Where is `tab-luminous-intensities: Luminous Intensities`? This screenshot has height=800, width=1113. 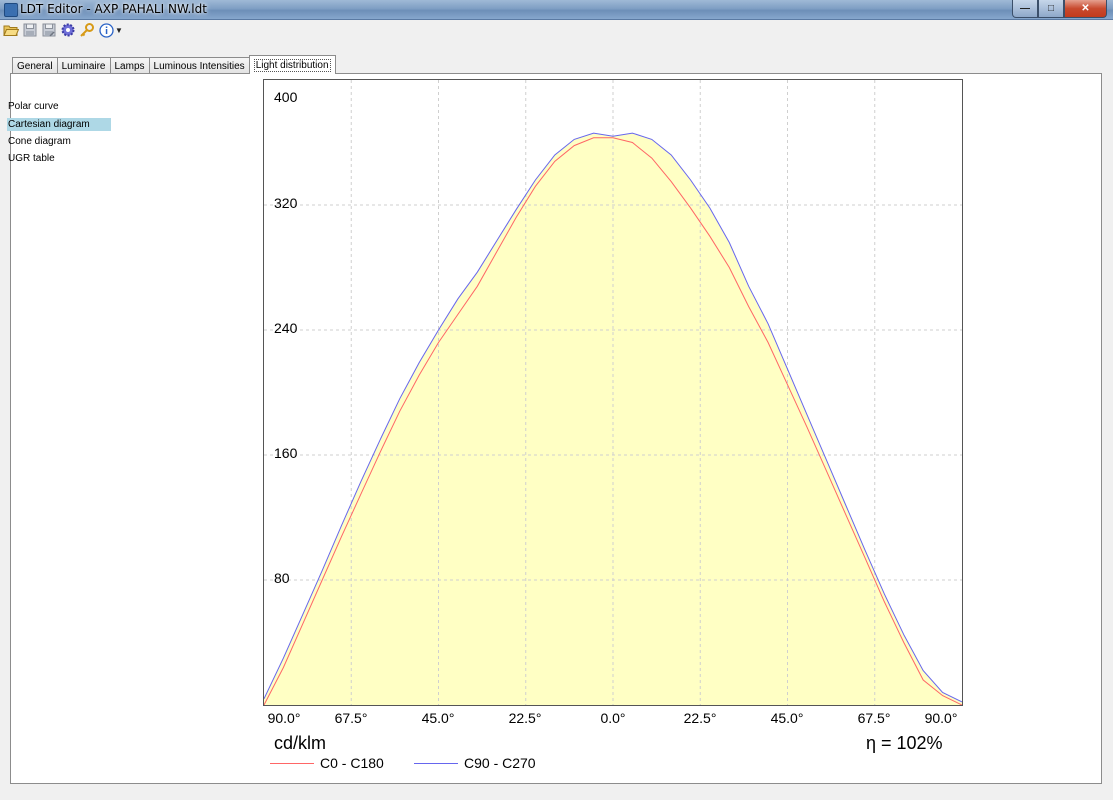 tab-luminous-intensities: Luminous Intensities is located at coordinates (199, 65).